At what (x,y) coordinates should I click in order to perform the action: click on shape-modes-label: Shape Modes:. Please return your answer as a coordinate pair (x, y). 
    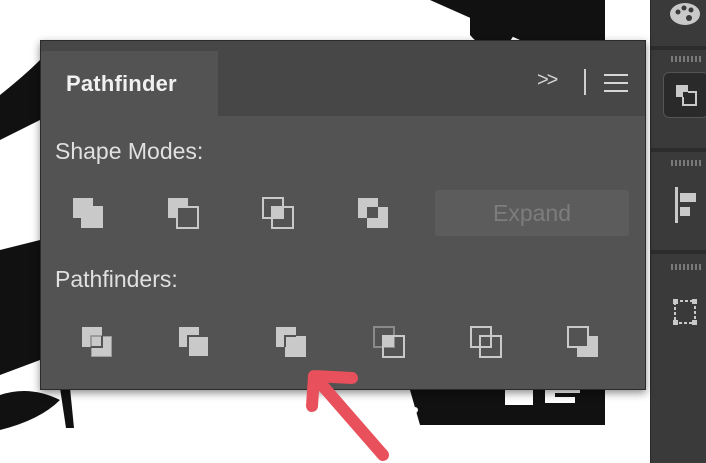
    Looking at the image, I should click on (129, 151).